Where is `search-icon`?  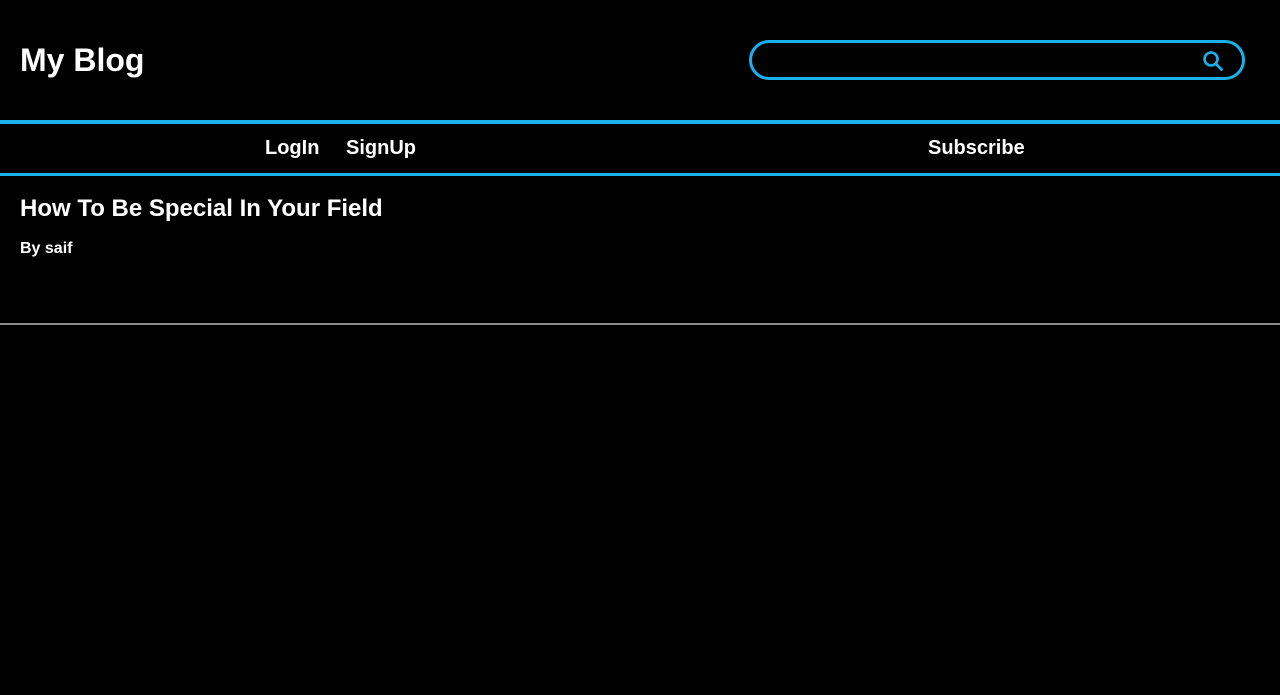
search-icon is located at coordinates (1213, 61).